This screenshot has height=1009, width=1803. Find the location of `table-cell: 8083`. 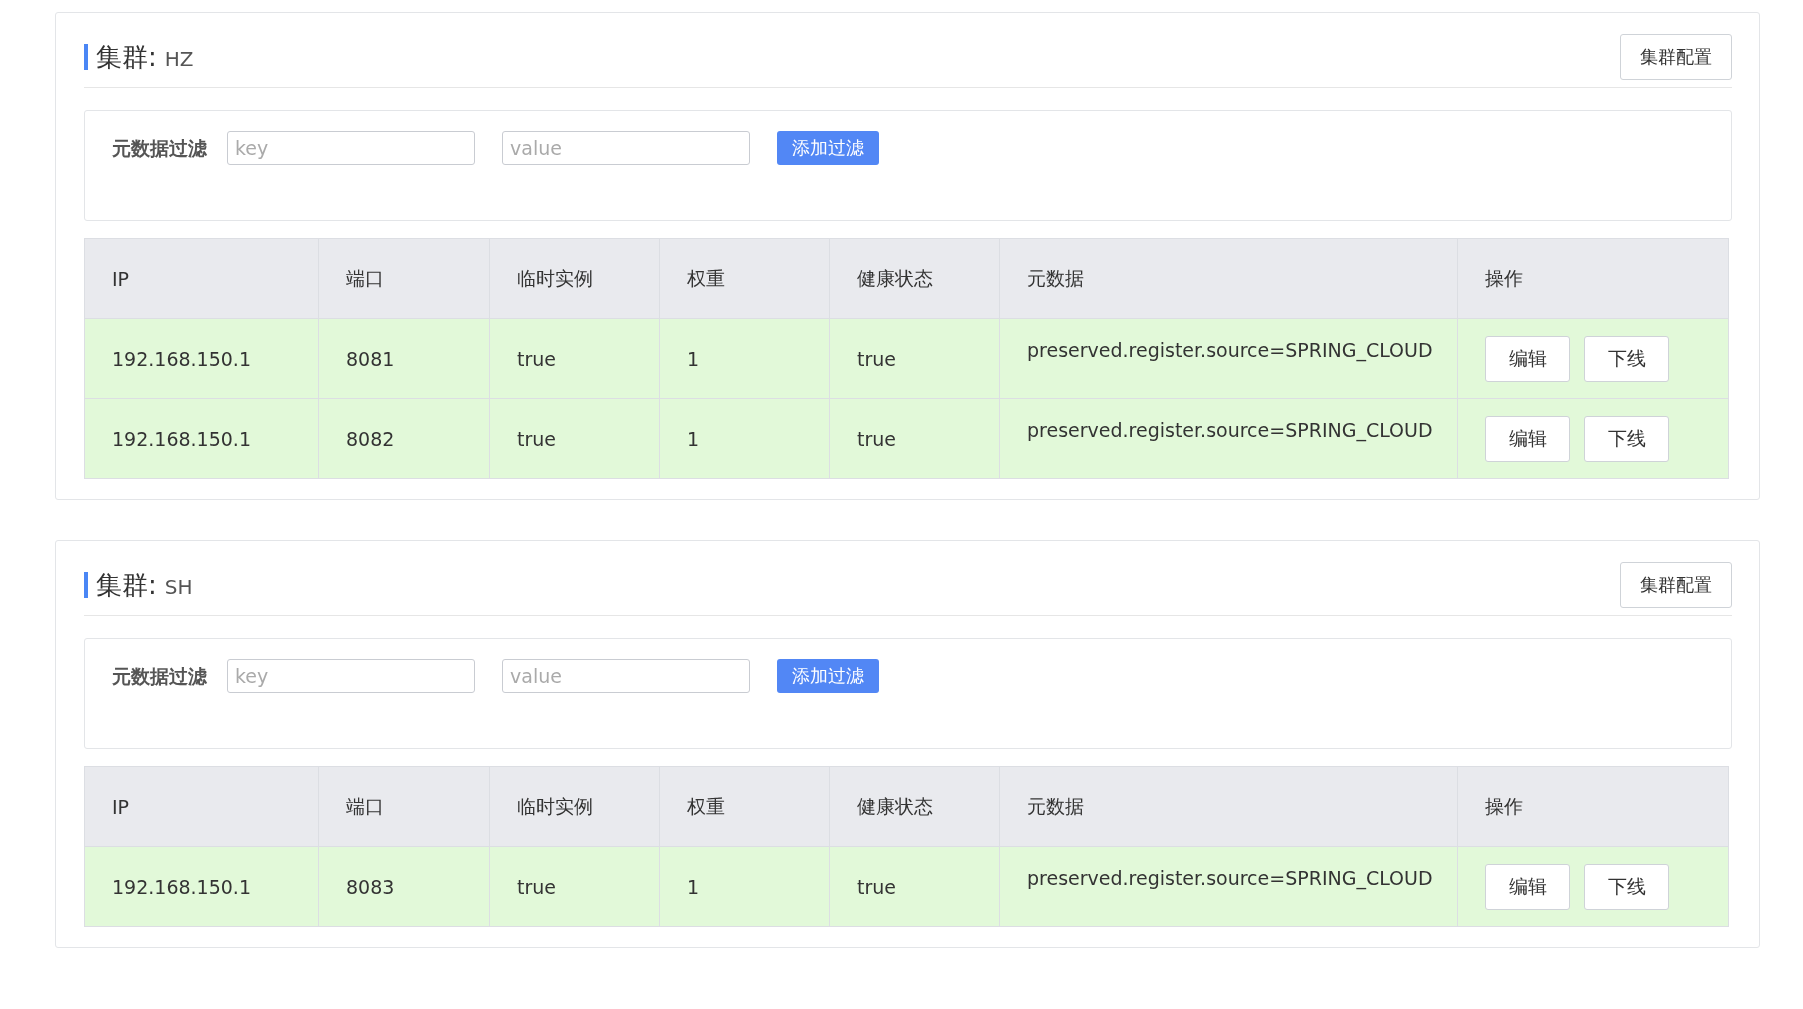

table-cell: 8083 is located at coordinates (404, 886).